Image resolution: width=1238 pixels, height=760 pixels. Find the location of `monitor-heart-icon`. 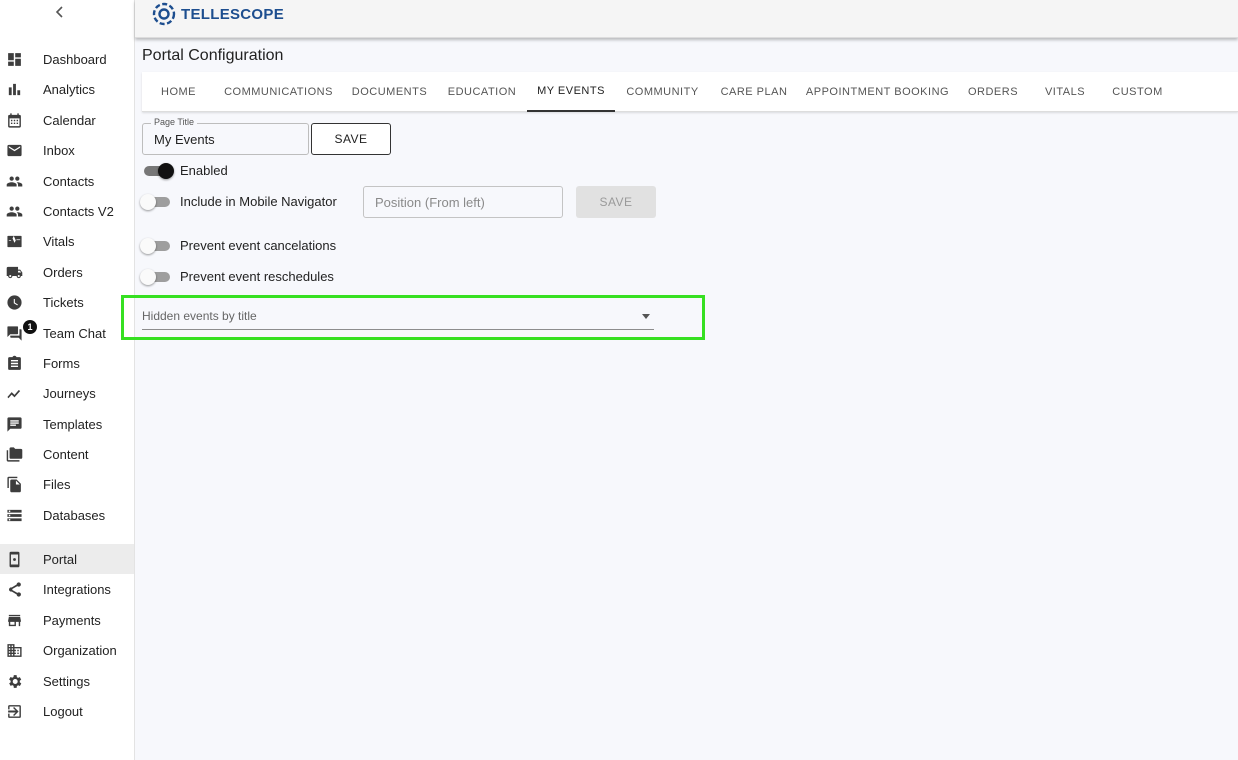

monitor-heart-icon is located at coordinates (14, 241).